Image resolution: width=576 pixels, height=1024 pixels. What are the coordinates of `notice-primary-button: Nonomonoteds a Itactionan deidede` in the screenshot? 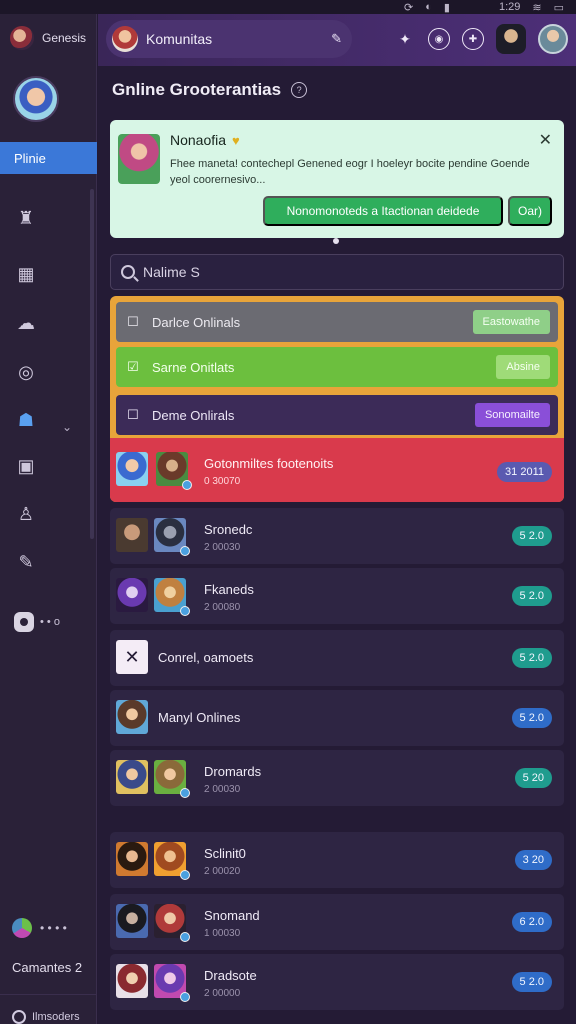 It's located at (383, 211).